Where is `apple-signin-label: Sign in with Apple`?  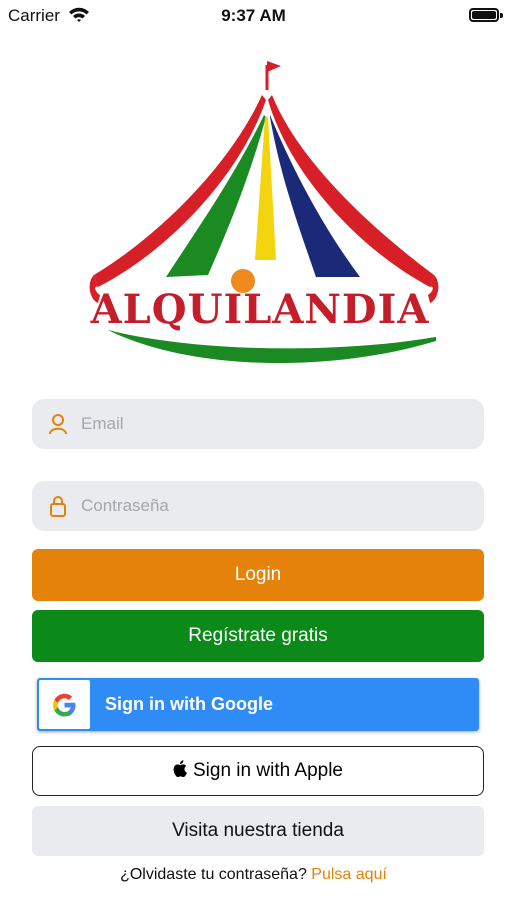 apple-signin-label: Sign in with Apple is located at coordinates (268, 770).